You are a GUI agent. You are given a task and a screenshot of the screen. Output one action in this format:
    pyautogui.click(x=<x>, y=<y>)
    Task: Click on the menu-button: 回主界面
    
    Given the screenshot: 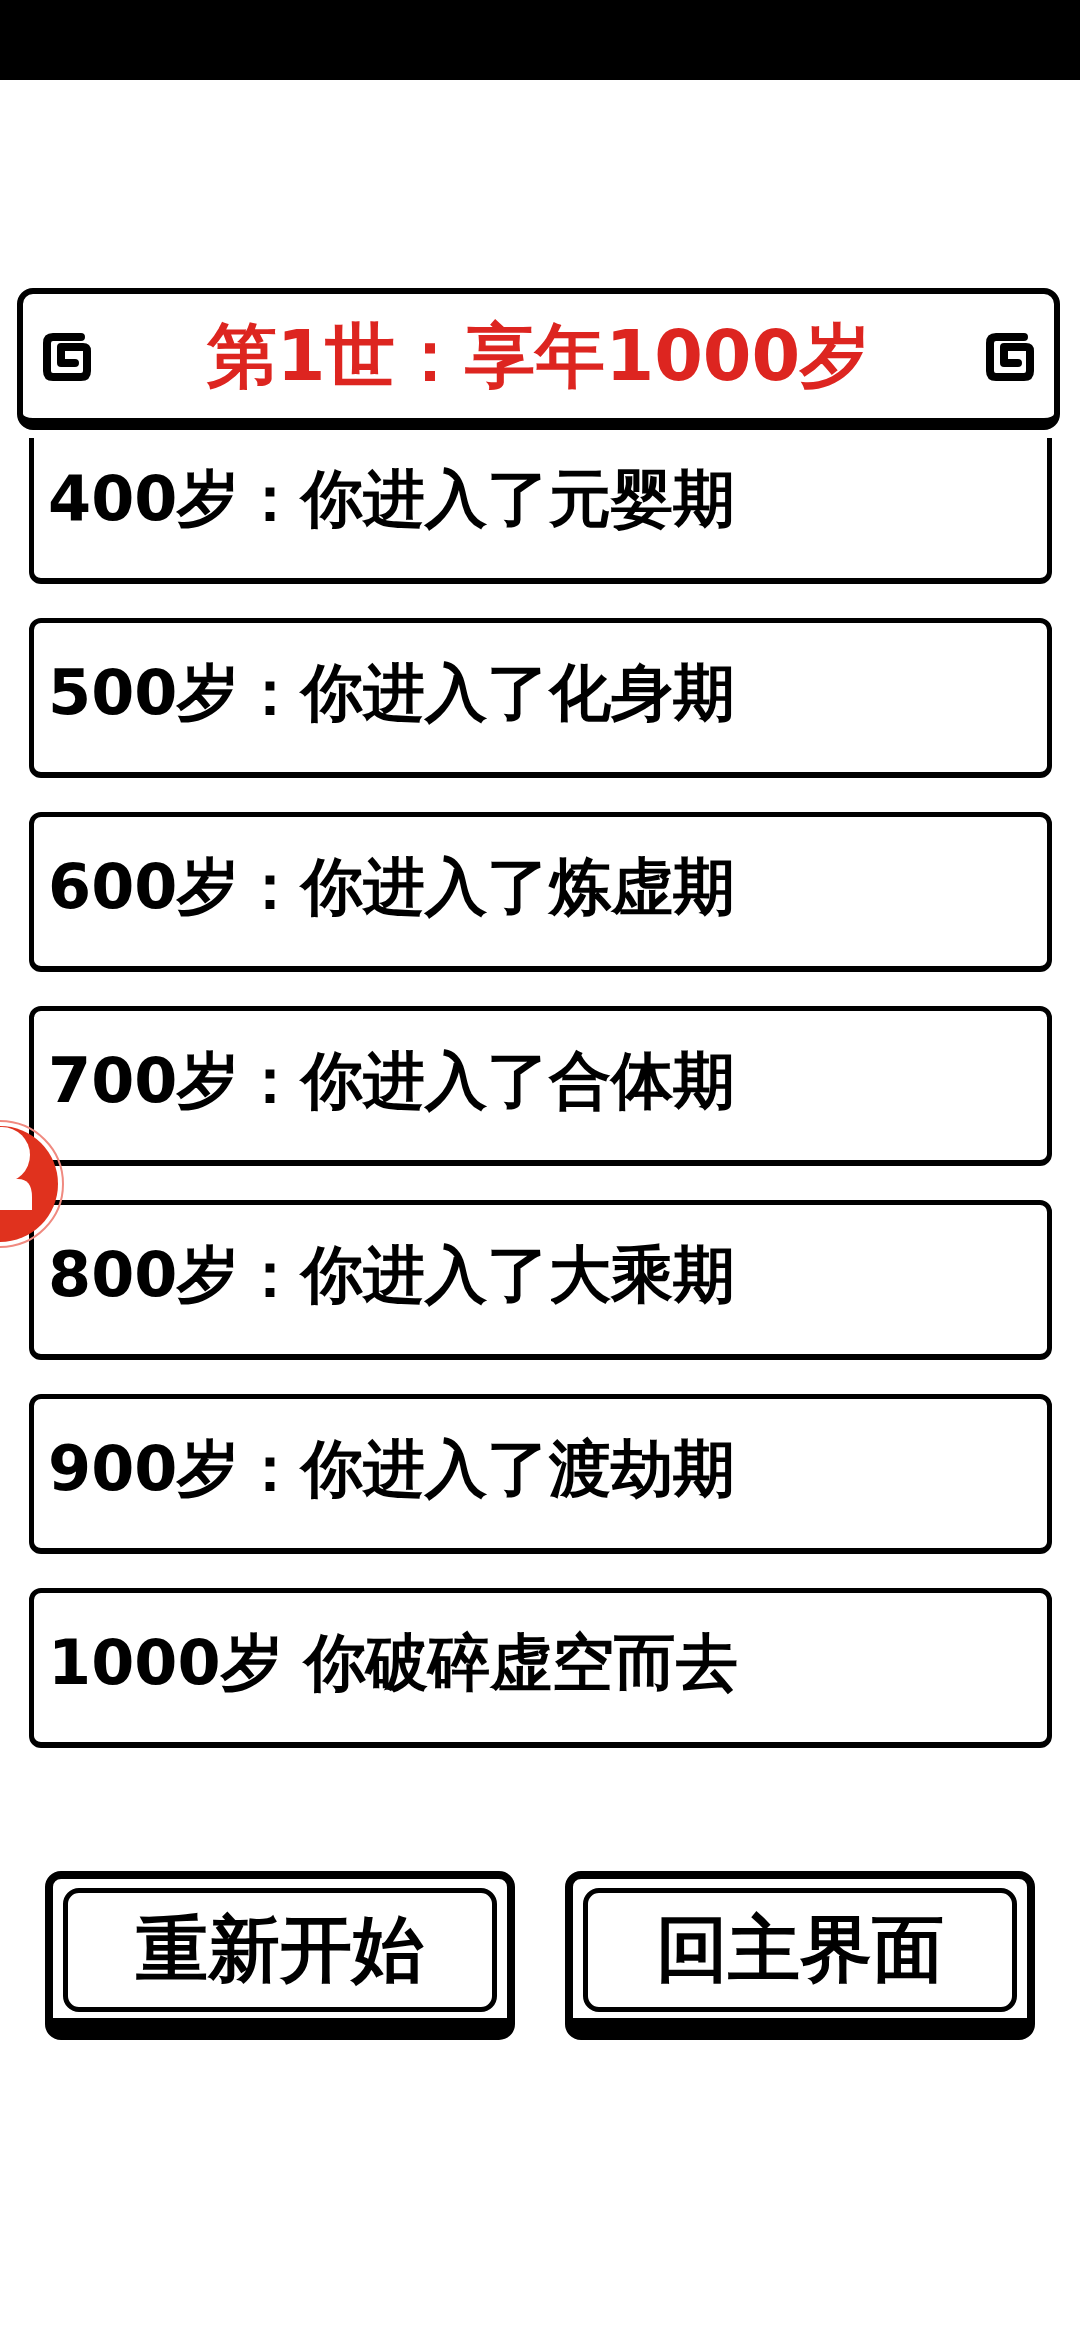 What is the action you would take?
    pyautogui.click(x=800, y=1955)
    